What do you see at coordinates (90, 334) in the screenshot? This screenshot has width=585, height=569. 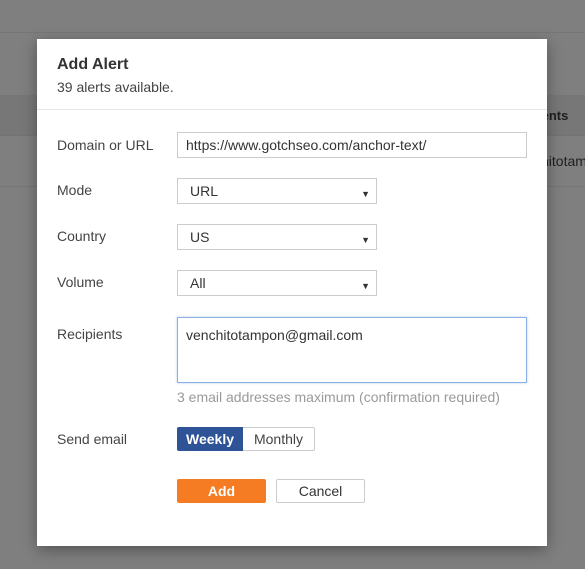 I see `recipients-label: Recipients` at bounding box center [90, 334].